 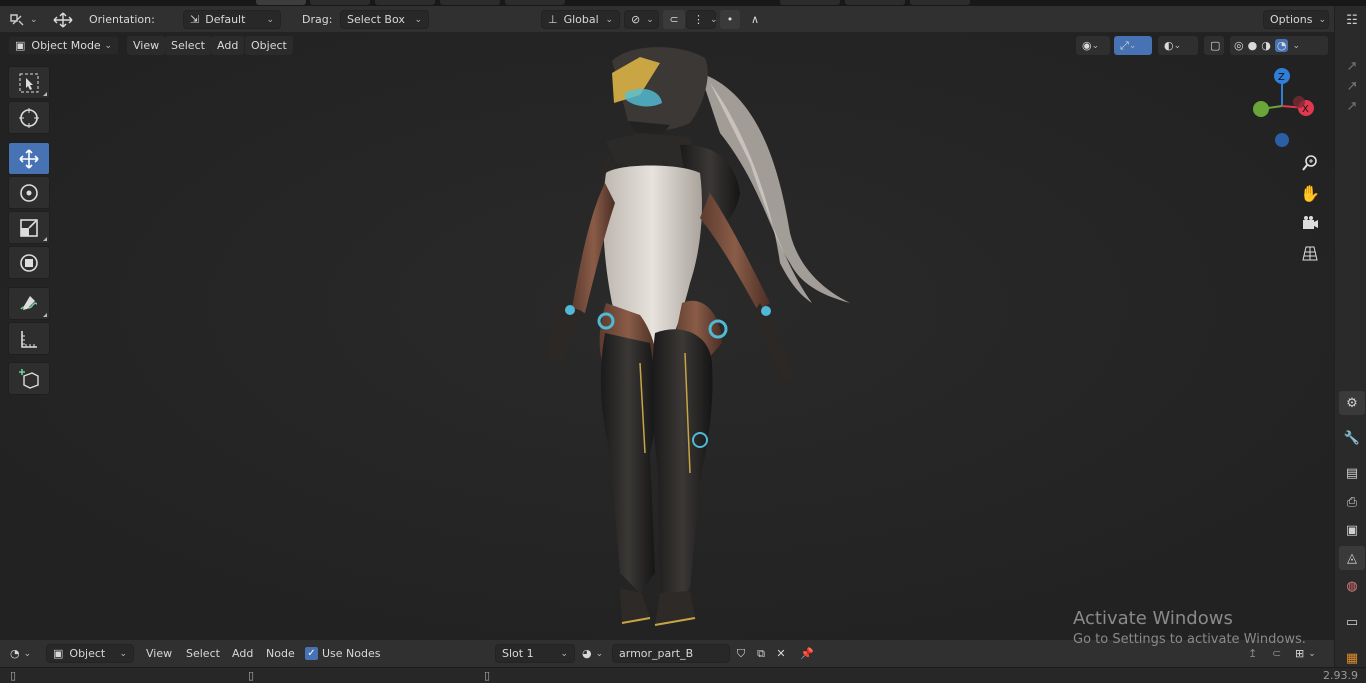 I want to click on wireframe-shading-icon: ◎, so click(x=1239, y=45).